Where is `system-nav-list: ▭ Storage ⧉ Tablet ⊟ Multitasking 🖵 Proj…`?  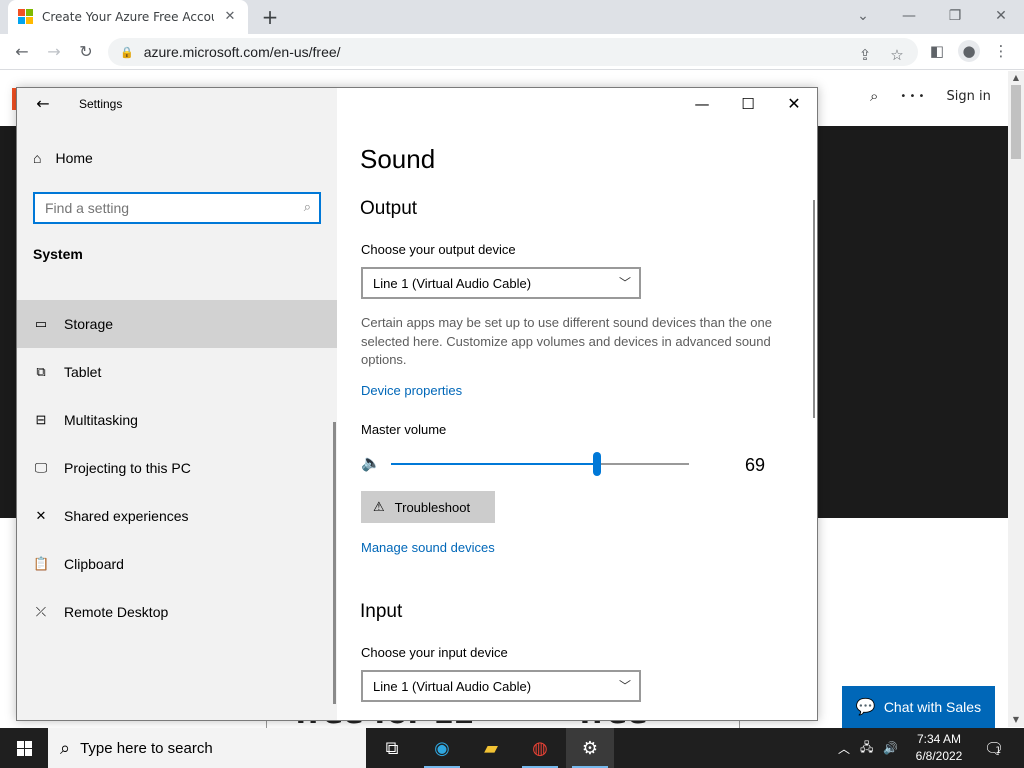 system-nav-list: ▭ Storage ⧉ Tablet ⊟ Multitasking 🖵 Proj… is located at coordinates (177, 468).